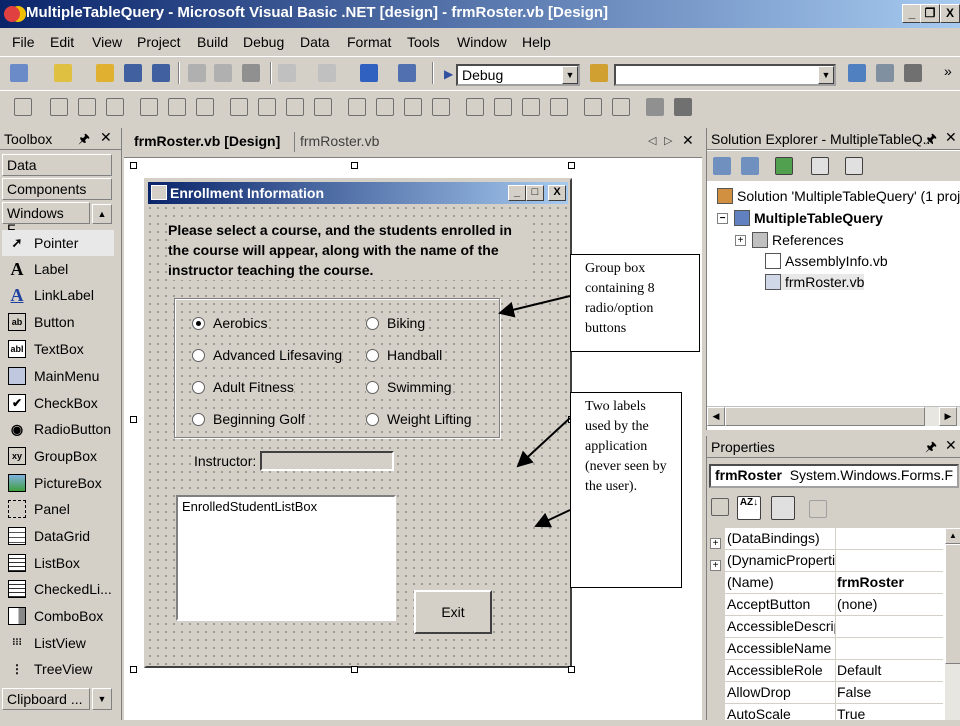 Image resolution: width=960 pixels, height=726 pixels. What do you see at coordinates (825, 561) in the screenshot?
I see `property-row: + (DynamicPropertie` at bounding box center [825, 561].